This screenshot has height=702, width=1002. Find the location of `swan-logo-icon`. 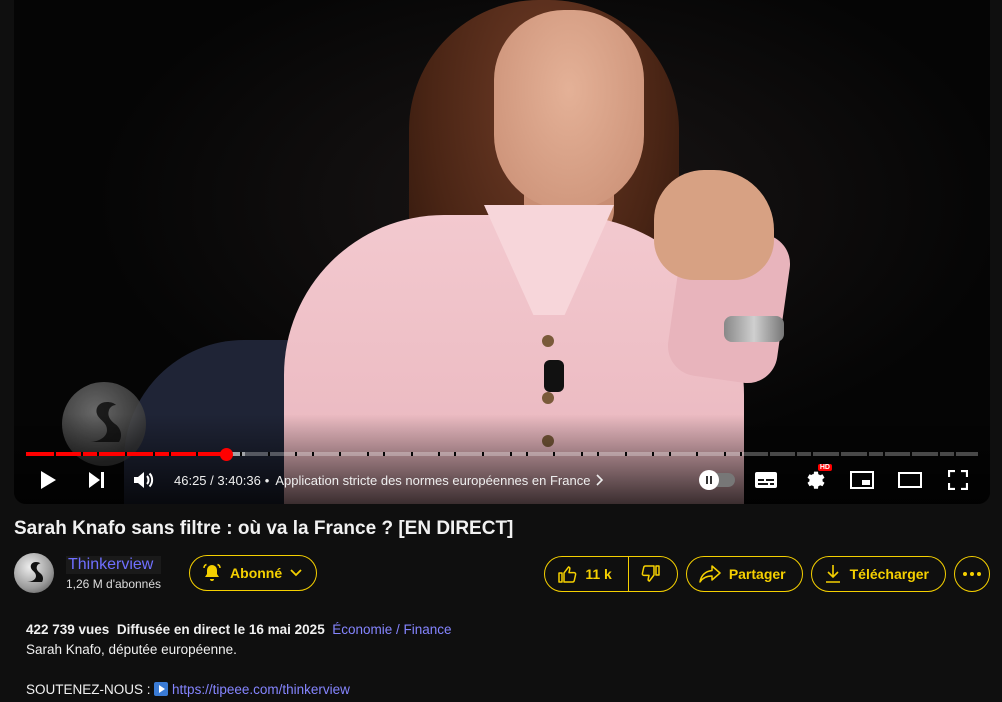

swan-logo-icon is located at coordinates (35, 572).